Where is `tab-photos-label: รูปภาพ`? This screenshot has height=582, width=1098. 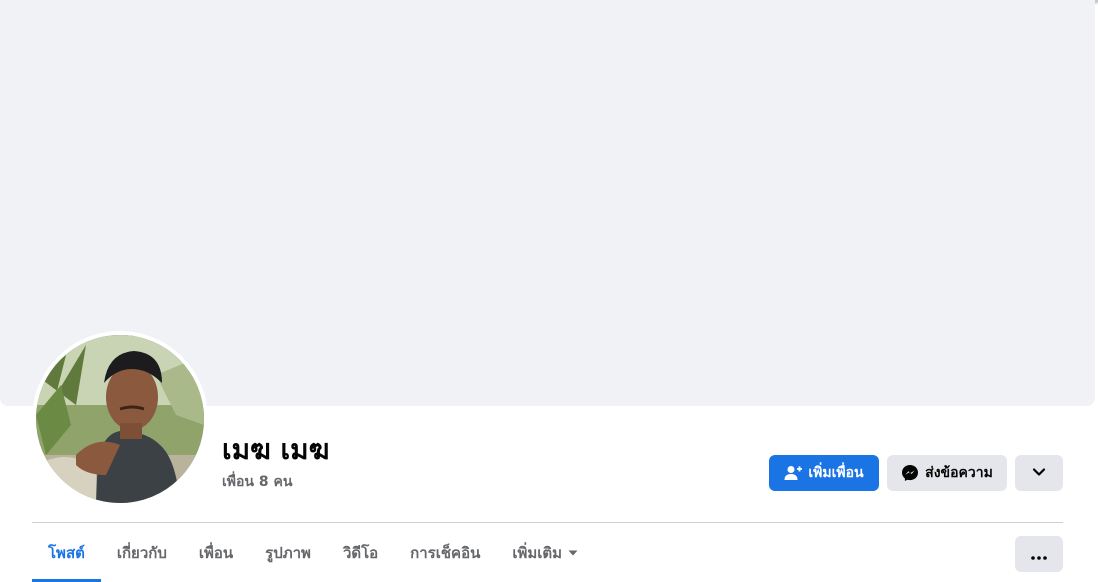
tab-photos-label: รูปภาพ is located at coordinates (288, 552).